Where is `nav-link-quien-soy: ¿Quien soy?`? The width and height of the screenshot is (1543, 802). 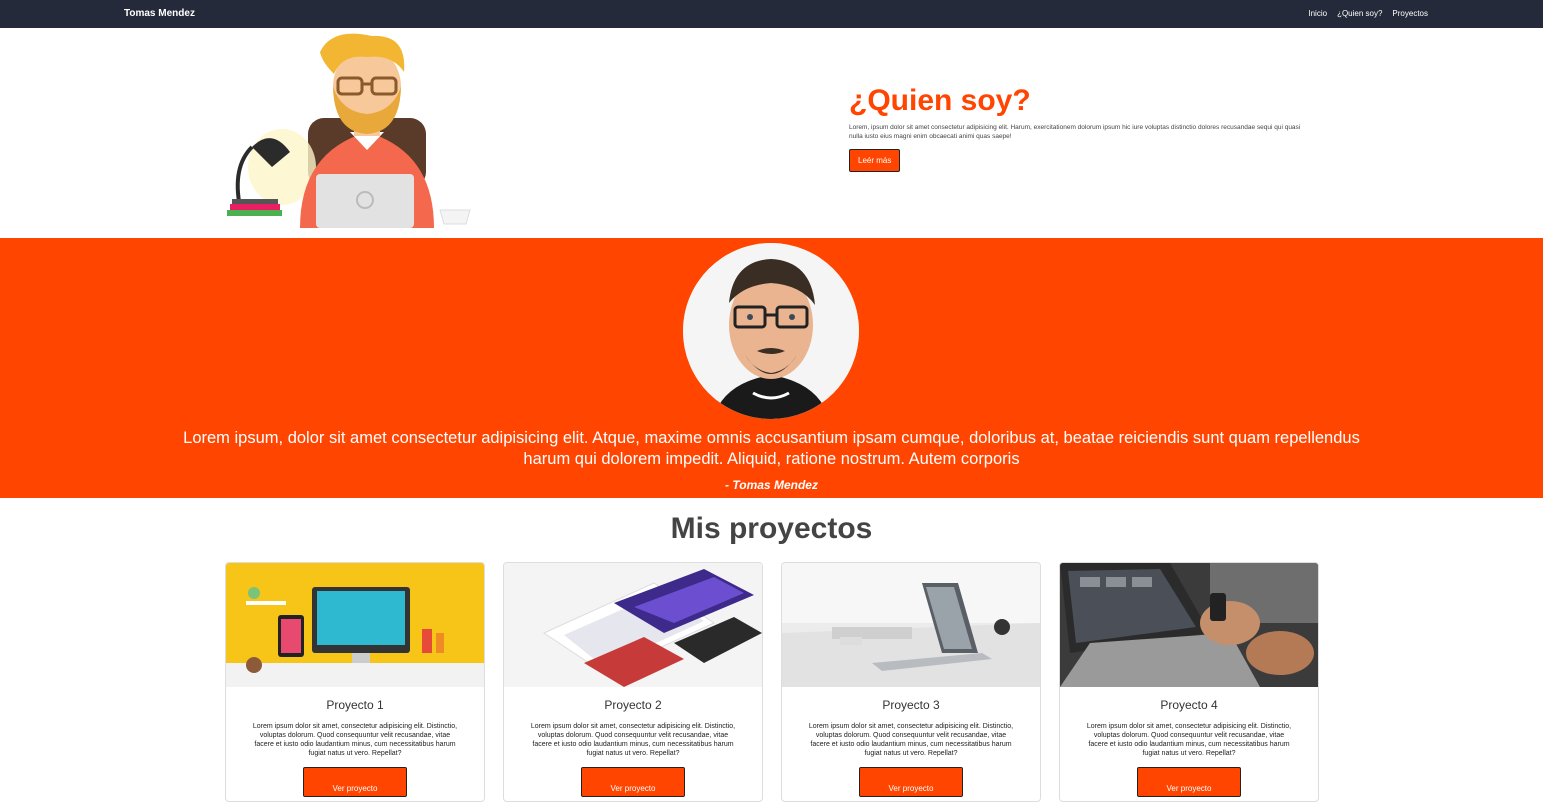 nav-link-quien-soy: ¿Quien soy? is located at coordinates (1359, 13).